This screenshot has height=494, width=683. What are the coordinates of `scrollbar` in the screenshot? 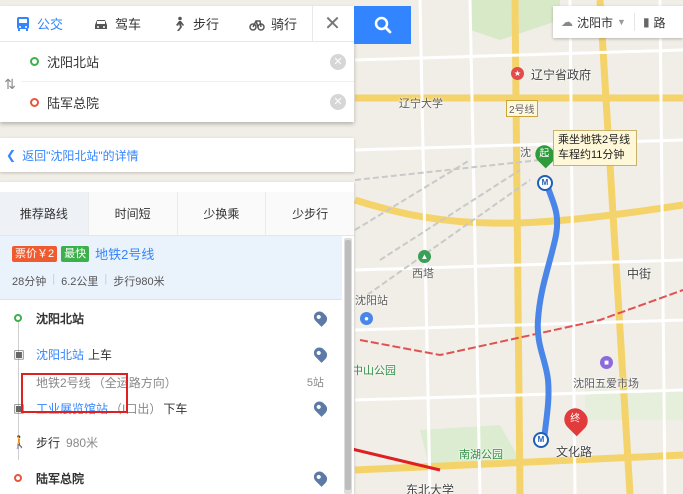 It's located at (348, 366).